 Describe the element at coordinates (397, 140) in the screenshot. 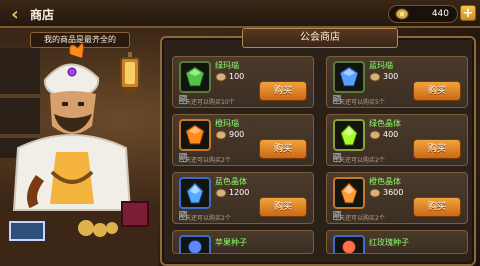

I see `shop-item: 绑 绿色晶体 400 今天还可以购买2个 购买` at that location.